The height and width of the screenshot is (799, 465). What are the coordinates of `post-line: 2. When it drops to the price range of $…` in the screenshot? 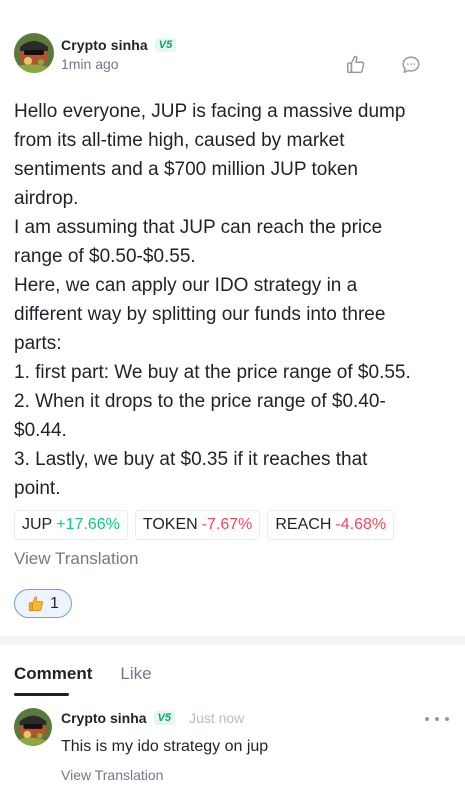 It's located at (200, 401).